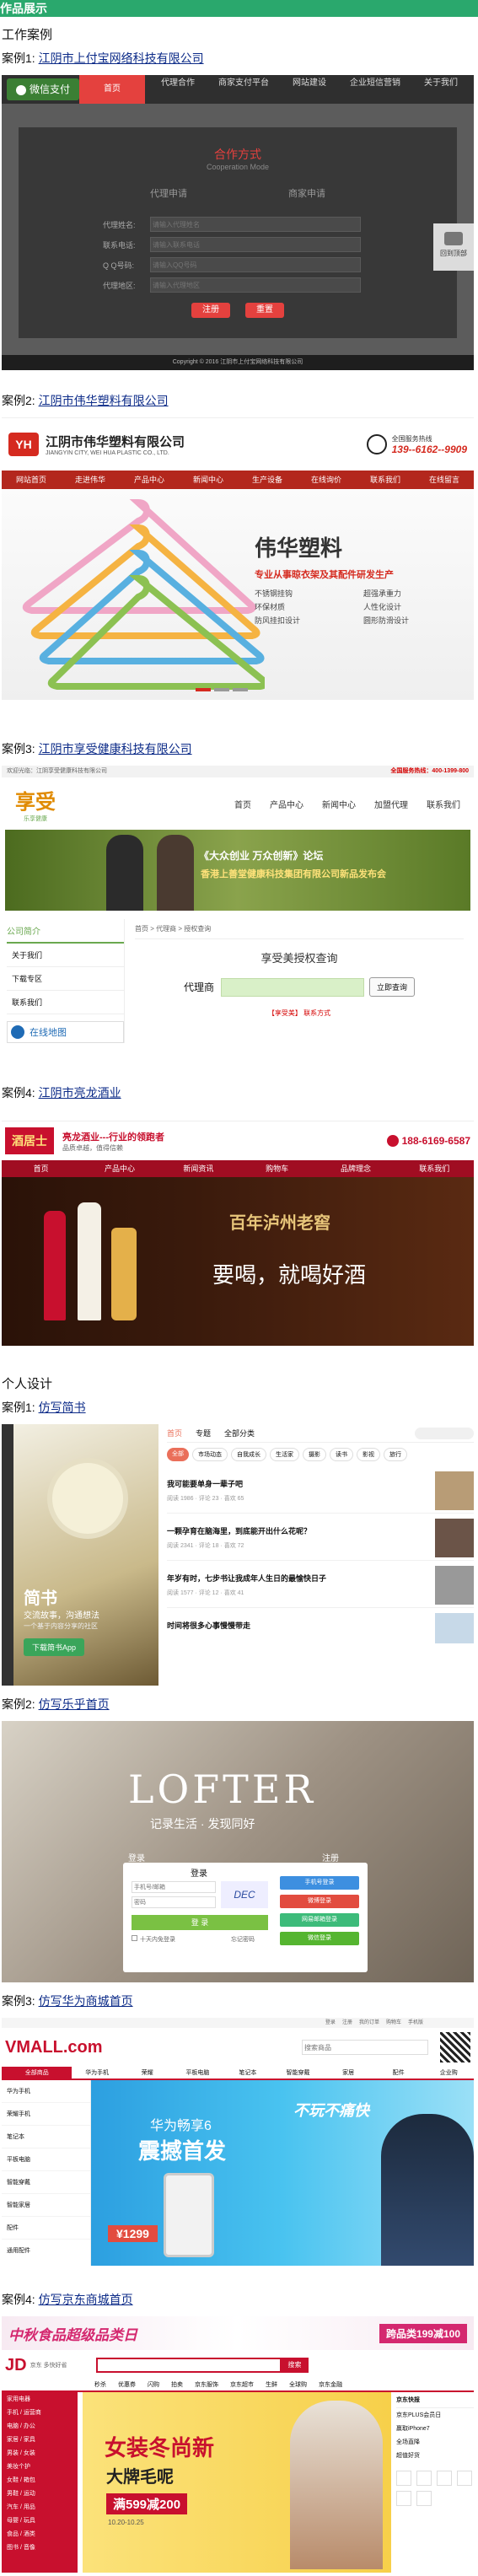  What do you see at coordinates (149, 480) in the screenshot?
I see `s2-nav-item: 产品中心` at bounding box center [149, 480].